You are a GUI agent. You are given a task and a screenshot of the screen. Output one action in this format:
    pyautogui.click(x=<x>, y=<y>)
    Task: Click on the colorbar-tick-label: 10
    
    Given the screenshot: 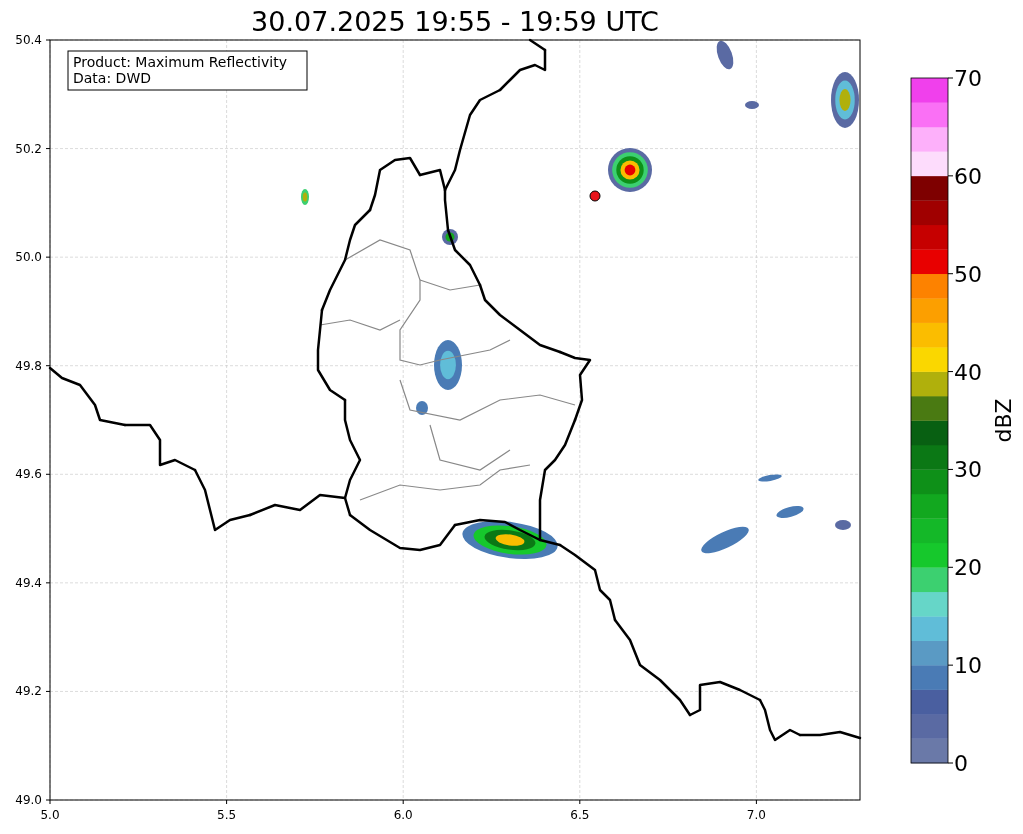 What is the action you would take?
    pyautogui.click(x=968, y=666)
    